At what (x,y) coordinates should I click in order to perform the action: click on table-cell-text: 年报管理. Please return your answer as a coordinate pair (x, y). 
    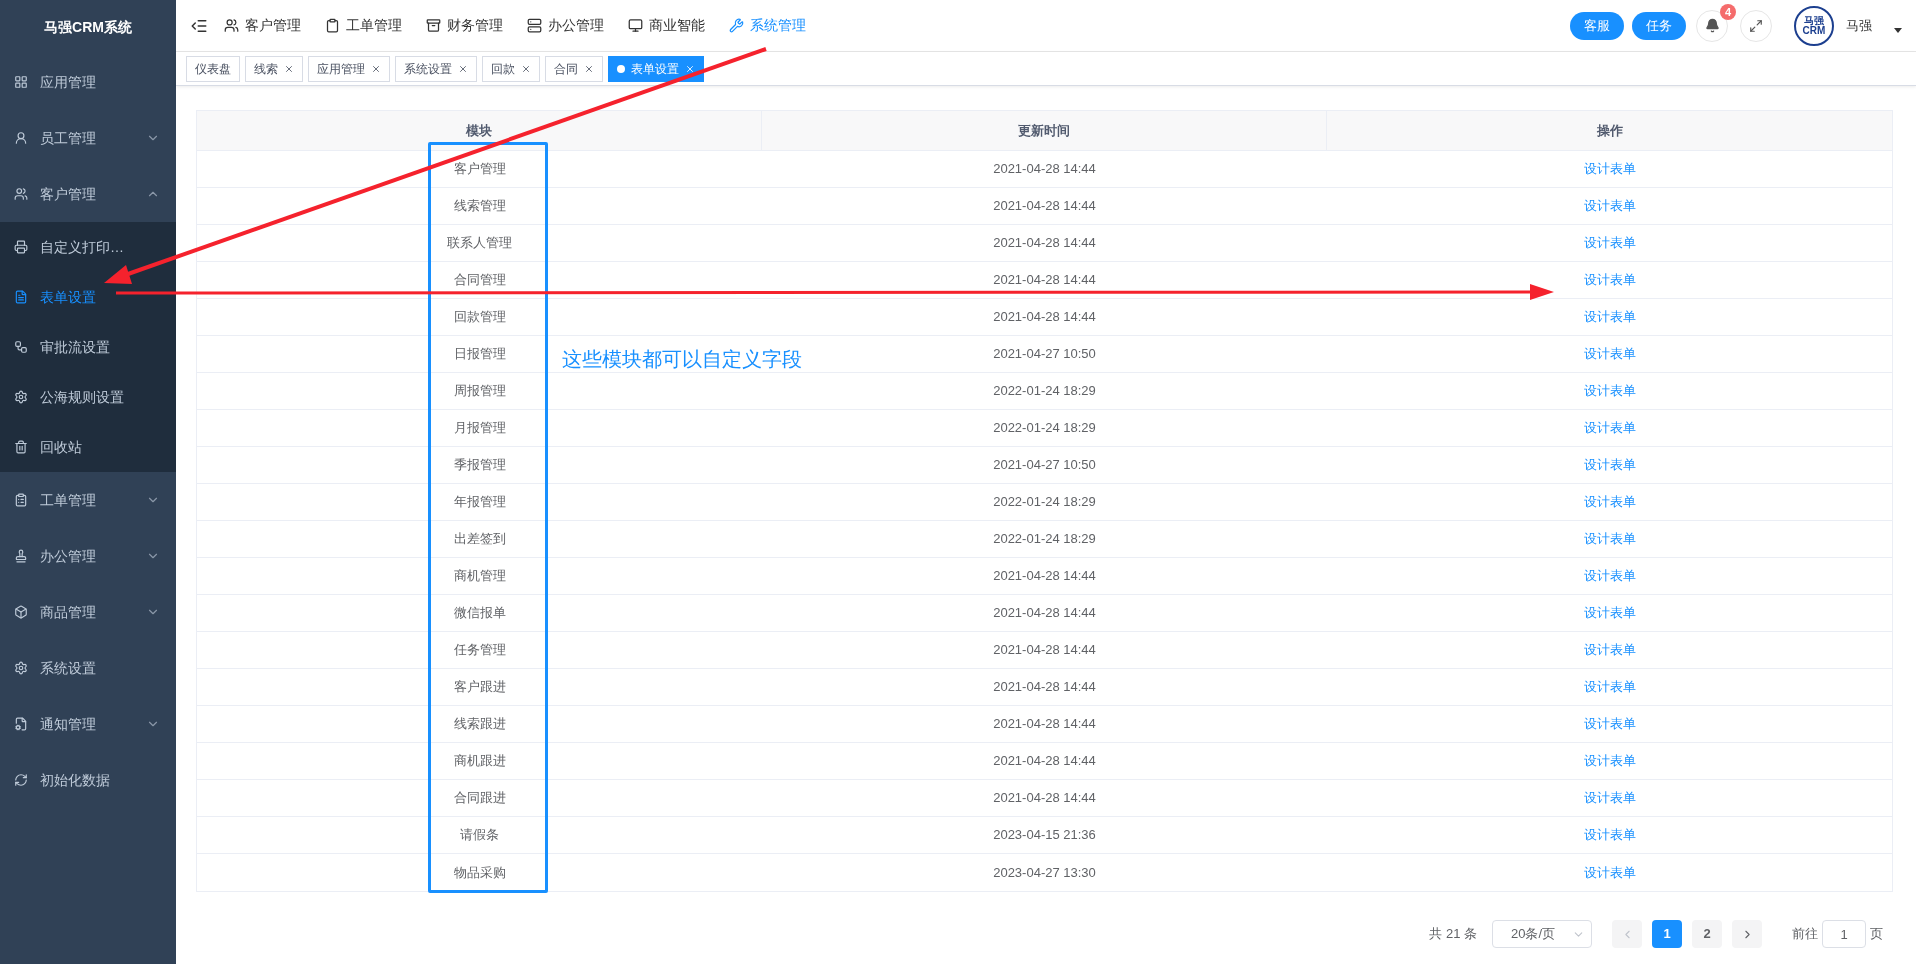
    Looking at the image, I should click on (479, 502).